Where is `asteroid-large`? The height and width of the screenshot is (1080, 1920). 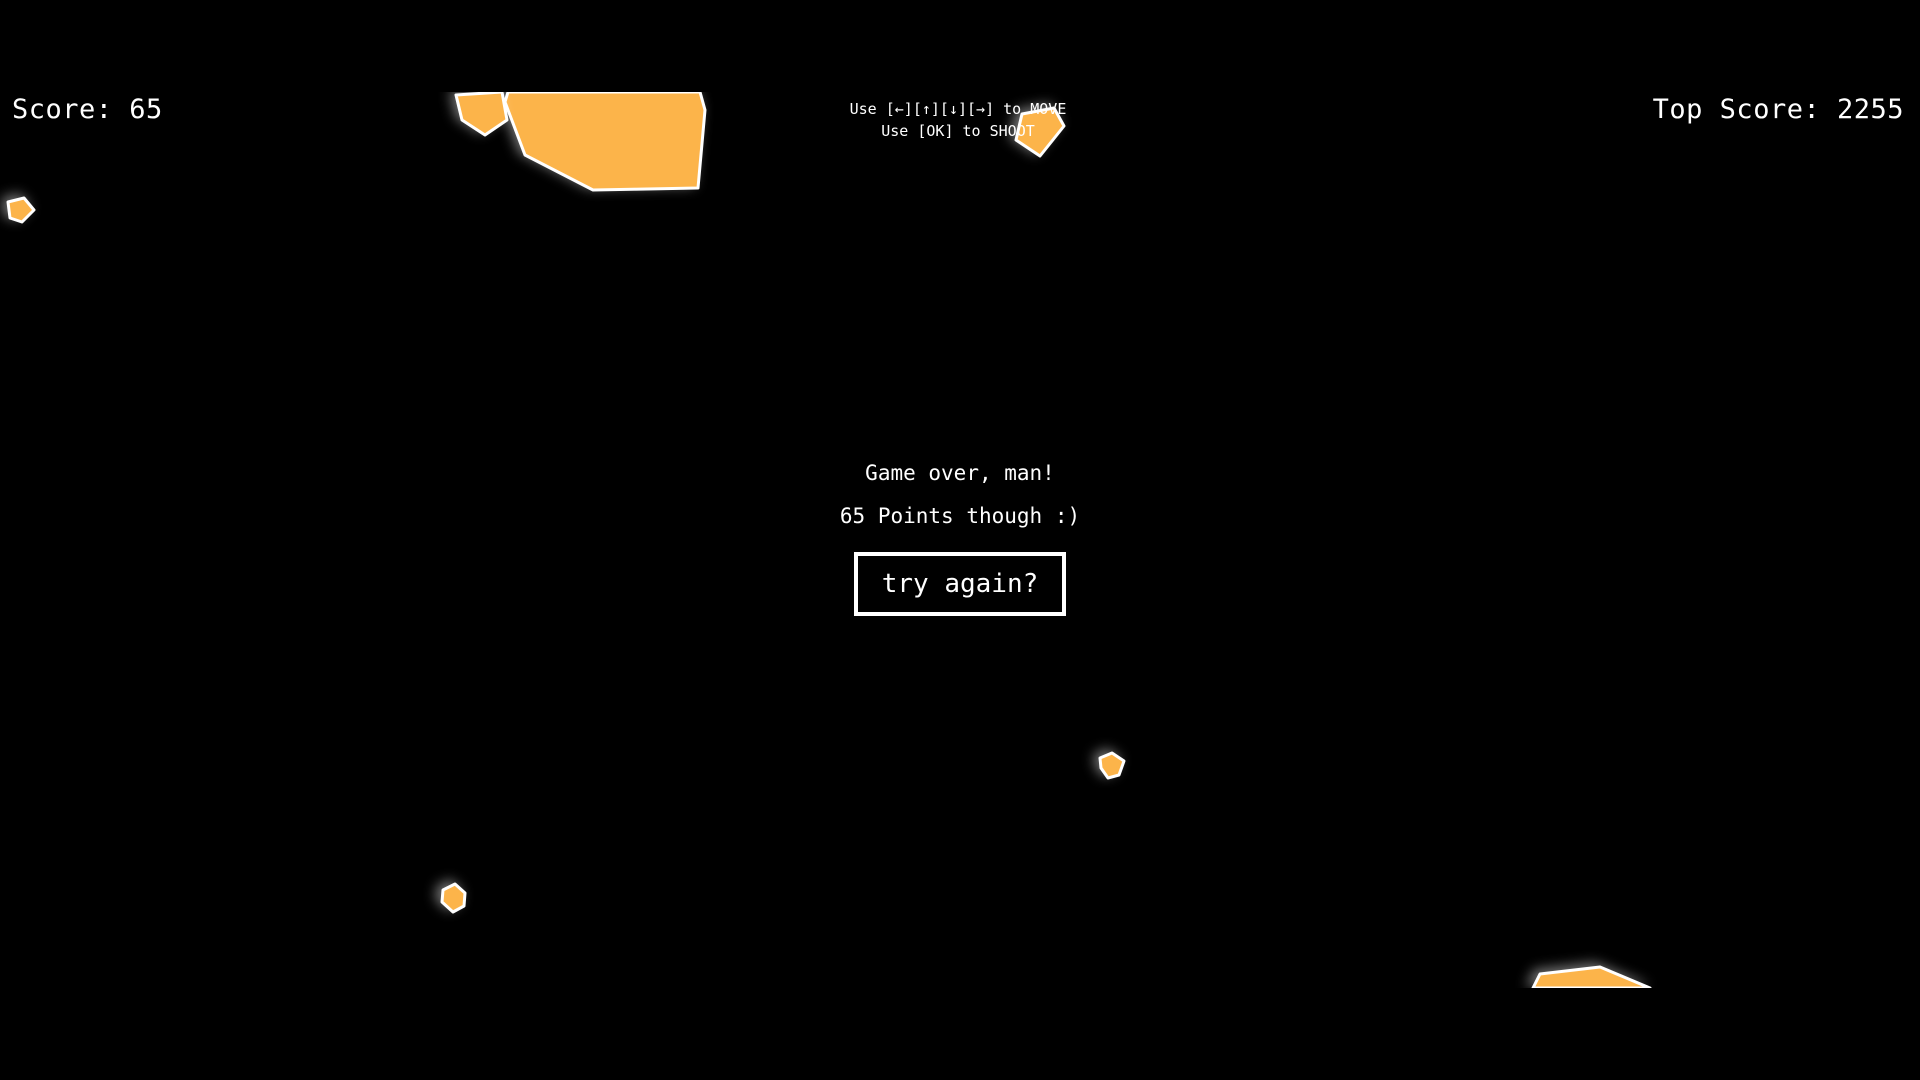 asteroid-large is located at coordinates (605, 142).